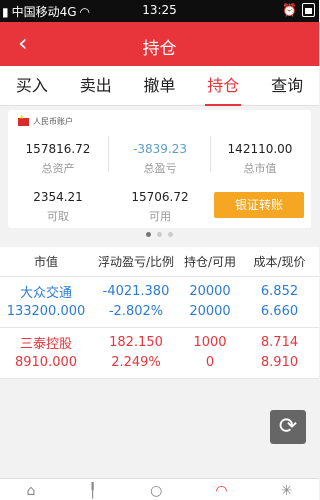 The width and height of the screenshot is (320, 500). I want to click on tab-buy: 买入, so click(32, 85).